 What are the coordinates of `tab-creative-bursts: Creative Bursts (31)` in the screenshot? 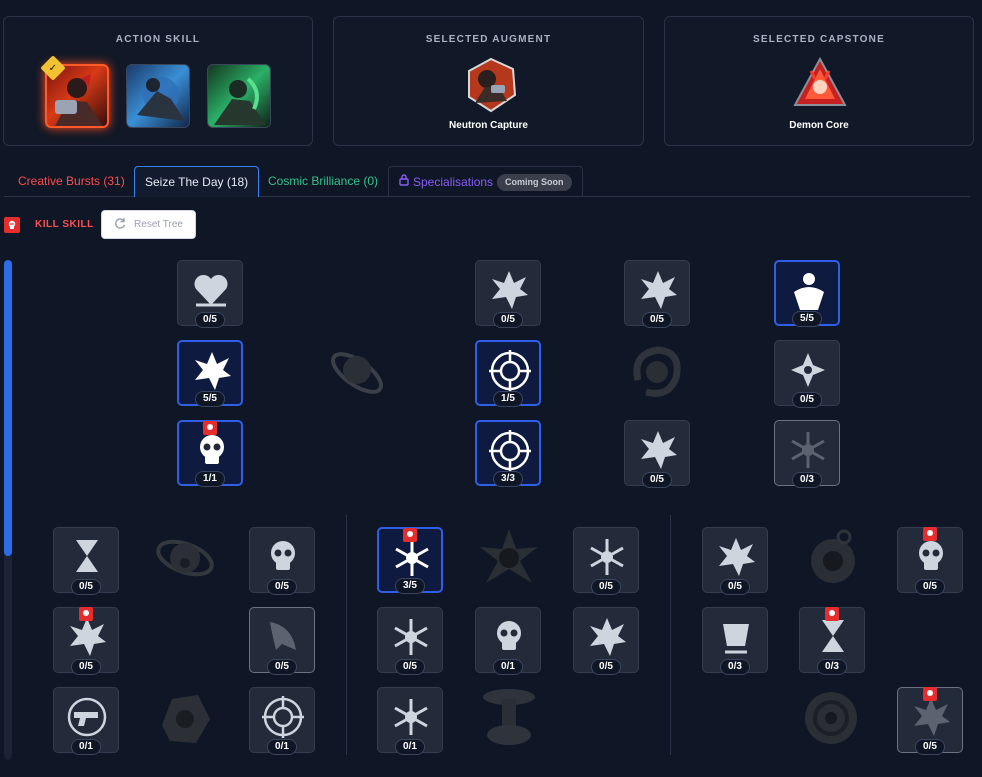 It's located at (71, 181).